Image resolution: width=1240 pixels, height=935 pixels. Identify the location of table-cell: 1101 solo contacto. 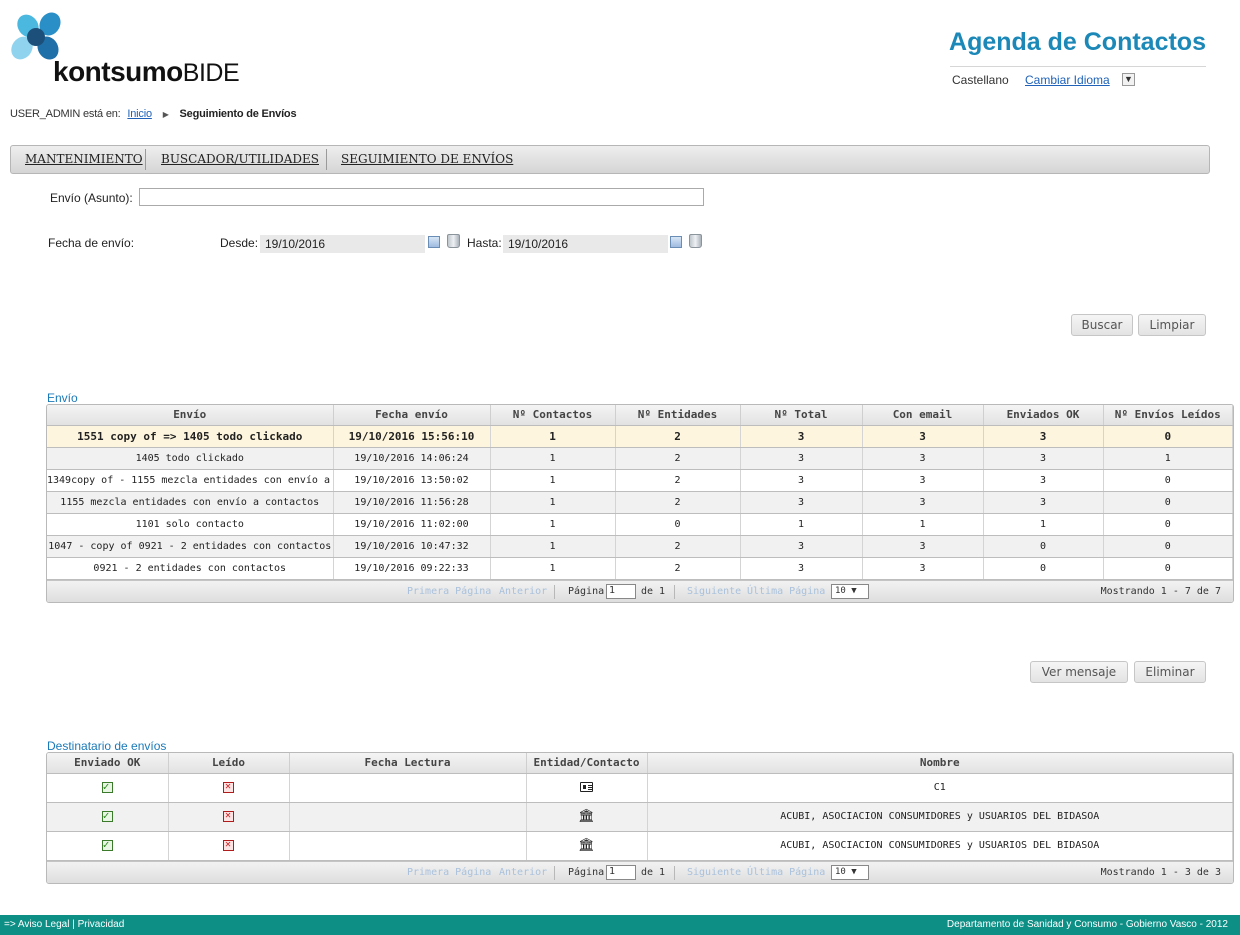
(190, 524).